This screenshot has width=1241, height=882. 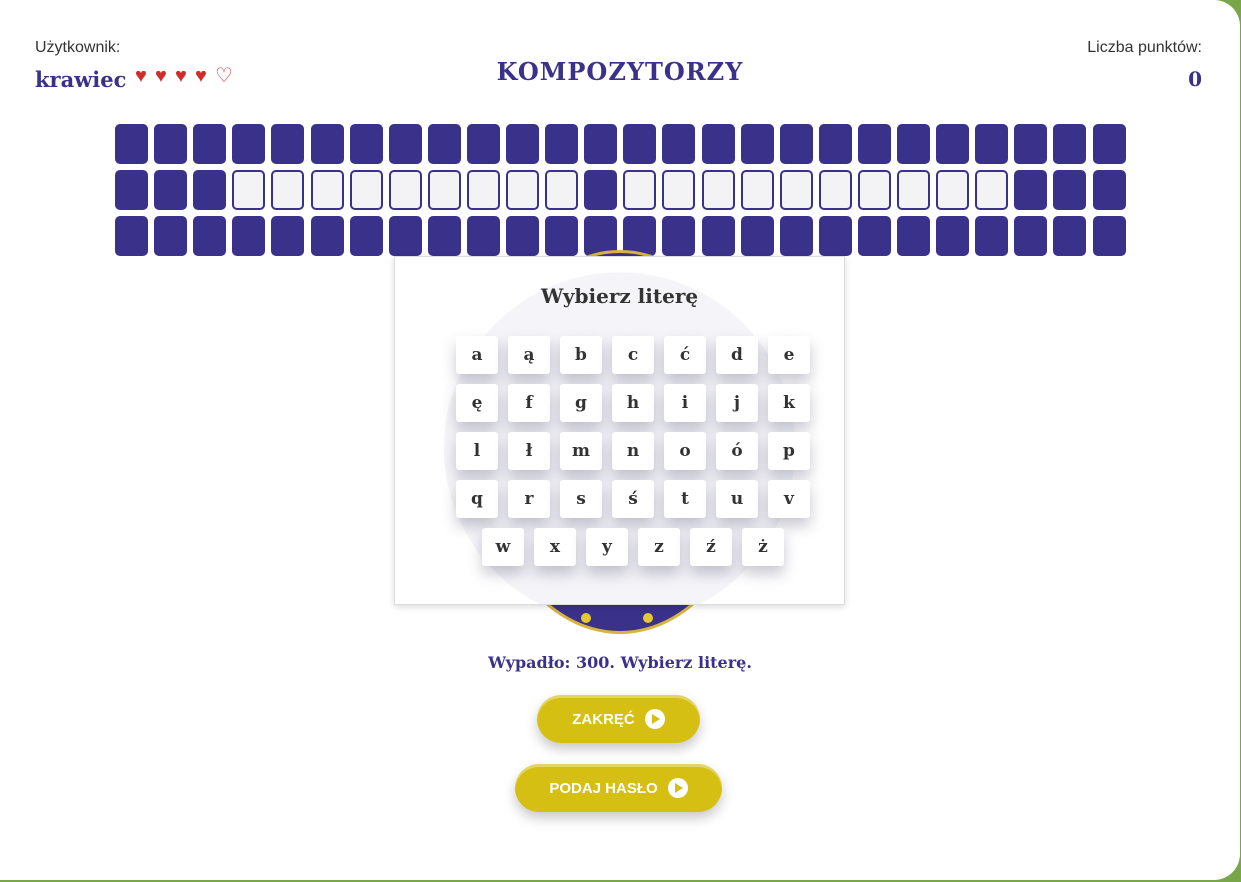 I want to click on letter-key: ż, so click(x=763, y=547).